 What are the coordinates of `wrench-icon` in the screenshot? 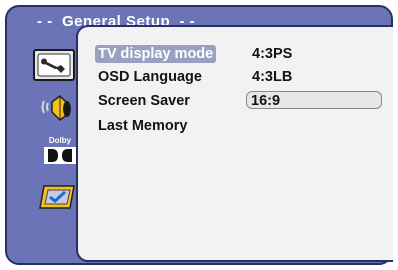 It's located at (54, 65).